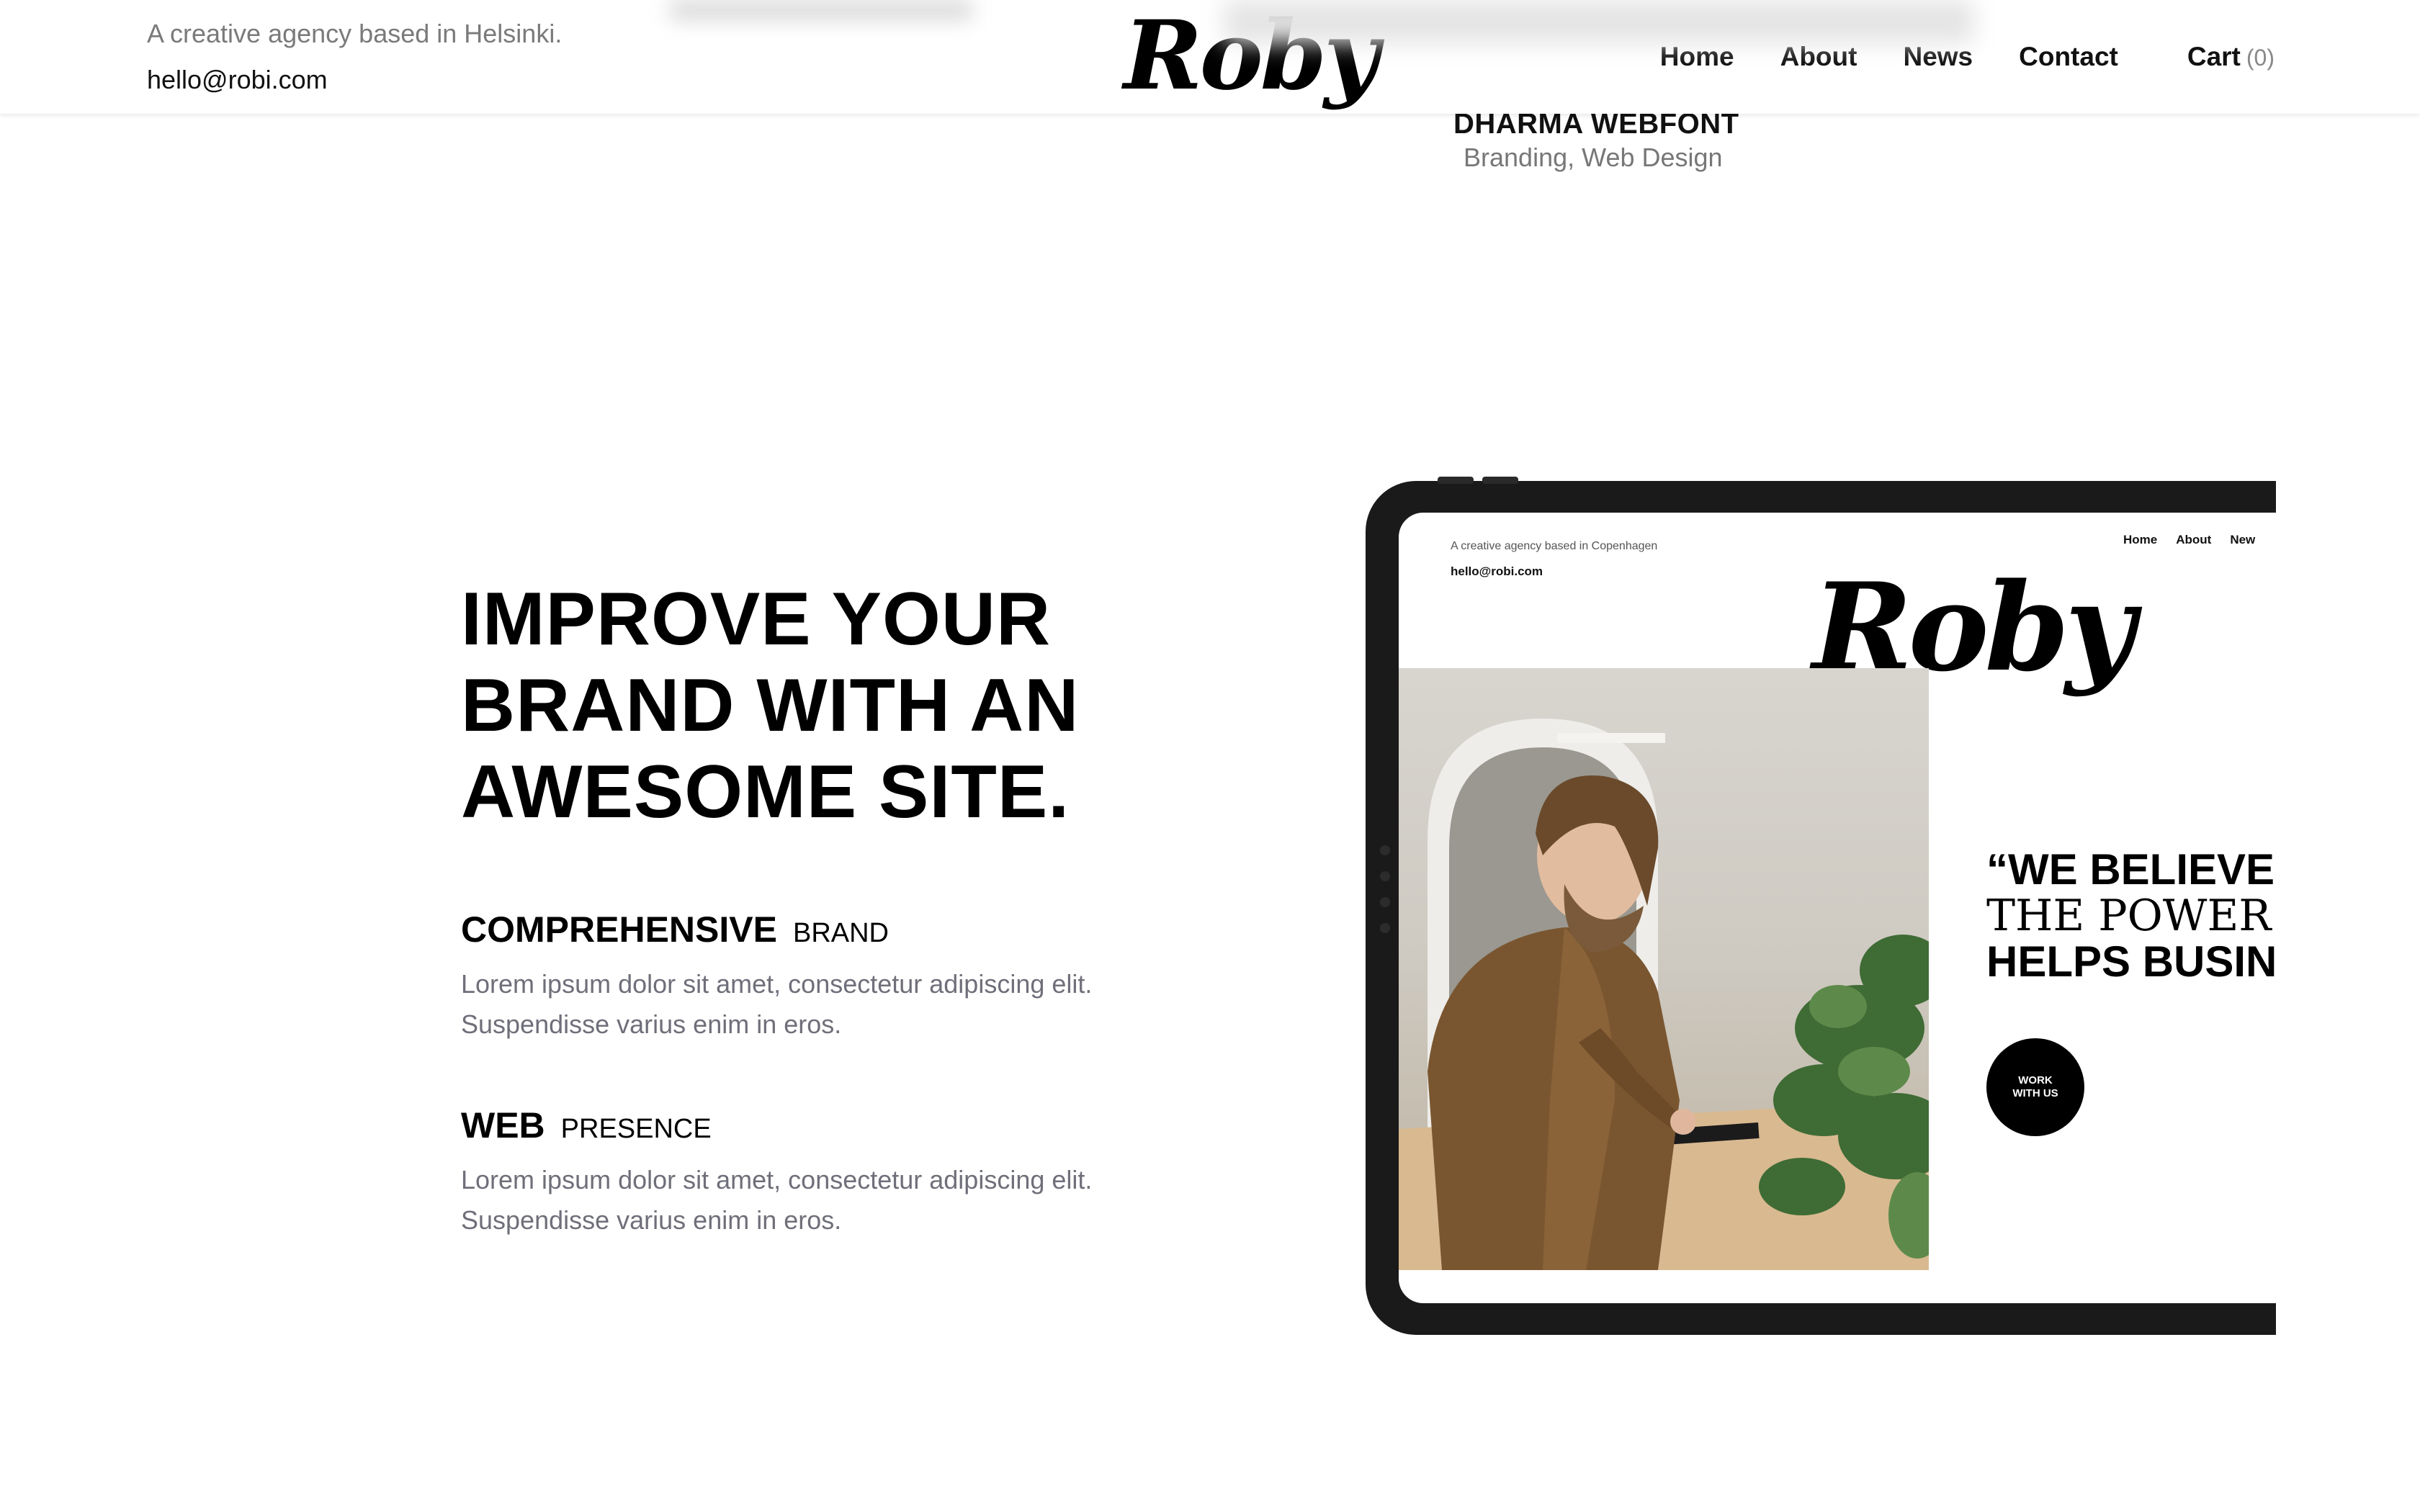  I want to click on mockup-quote-line: “WE BELIEVE T, so click(2131, 869).